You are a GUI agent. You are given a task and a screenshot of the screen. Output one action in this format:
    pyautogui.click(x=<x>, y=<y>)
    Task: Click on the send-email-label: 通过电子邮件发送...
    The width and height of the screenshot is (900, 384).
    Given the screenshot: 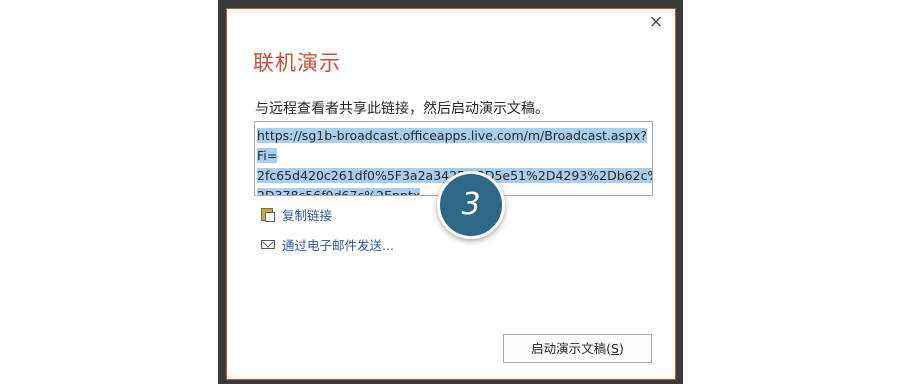 What is the action you would take?
    pyautogui.click(x=338, y=245)
    